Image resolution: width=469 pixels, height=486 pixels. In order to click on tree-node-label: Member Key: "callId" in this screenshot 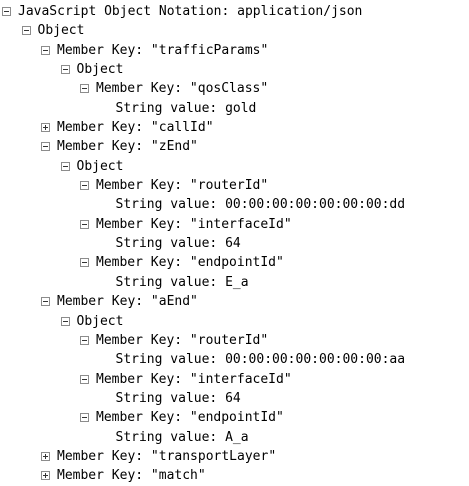, I will do `click(135, 128)`.